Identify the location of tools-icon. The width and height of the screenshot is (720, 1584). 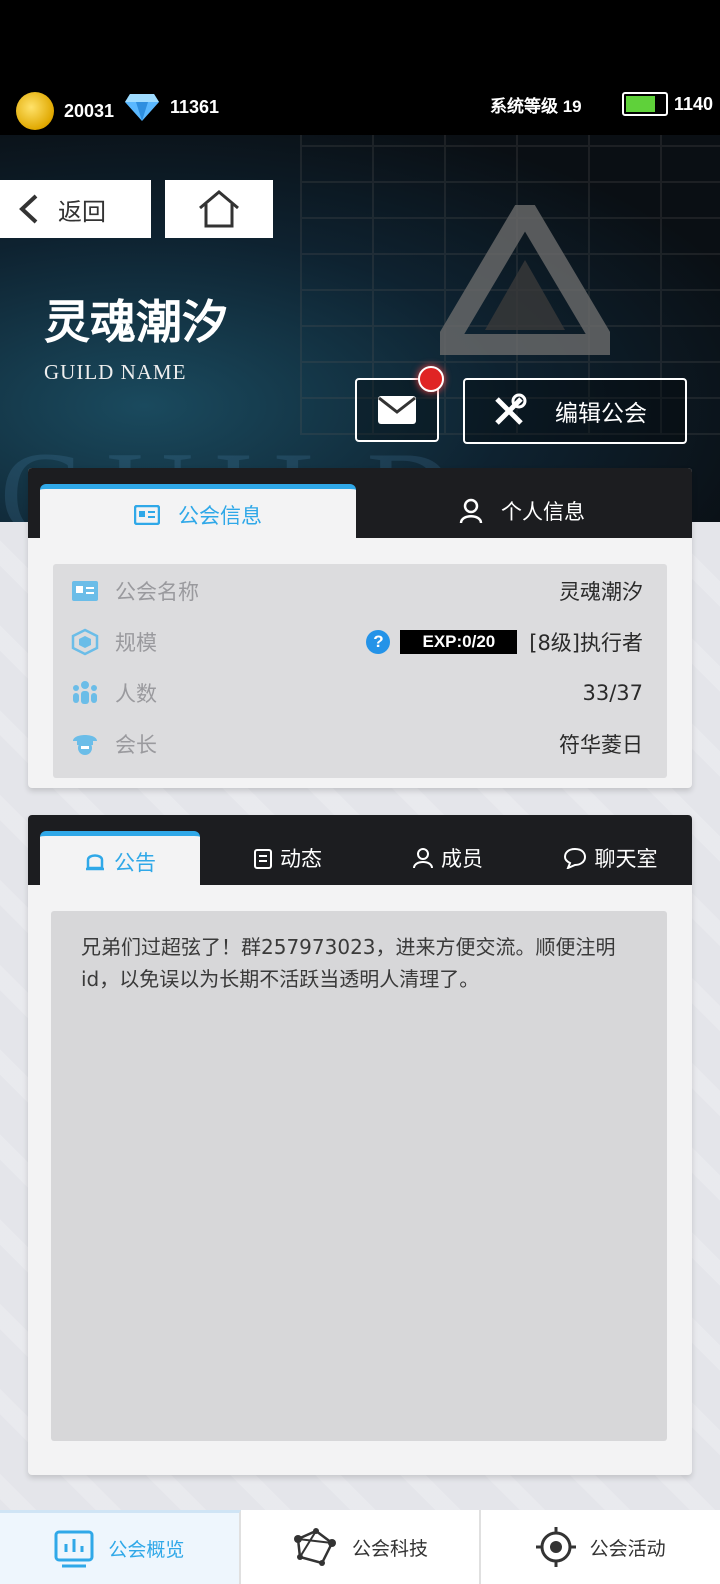
(511, 409).